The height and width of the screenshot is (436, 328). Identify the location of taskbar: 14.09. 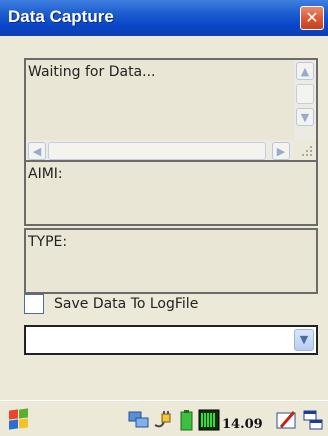
(164, 418).